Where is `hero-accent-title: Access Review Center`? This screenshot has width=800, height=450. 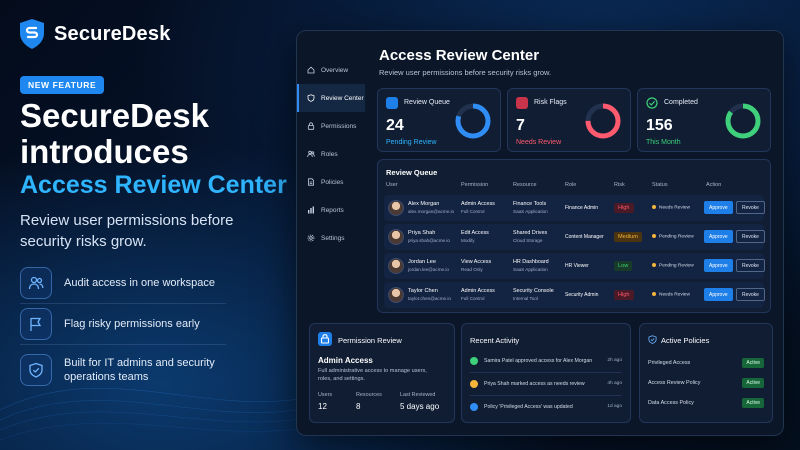
hero-accent-title: Access Review Center is located at coordinates (153, 185).